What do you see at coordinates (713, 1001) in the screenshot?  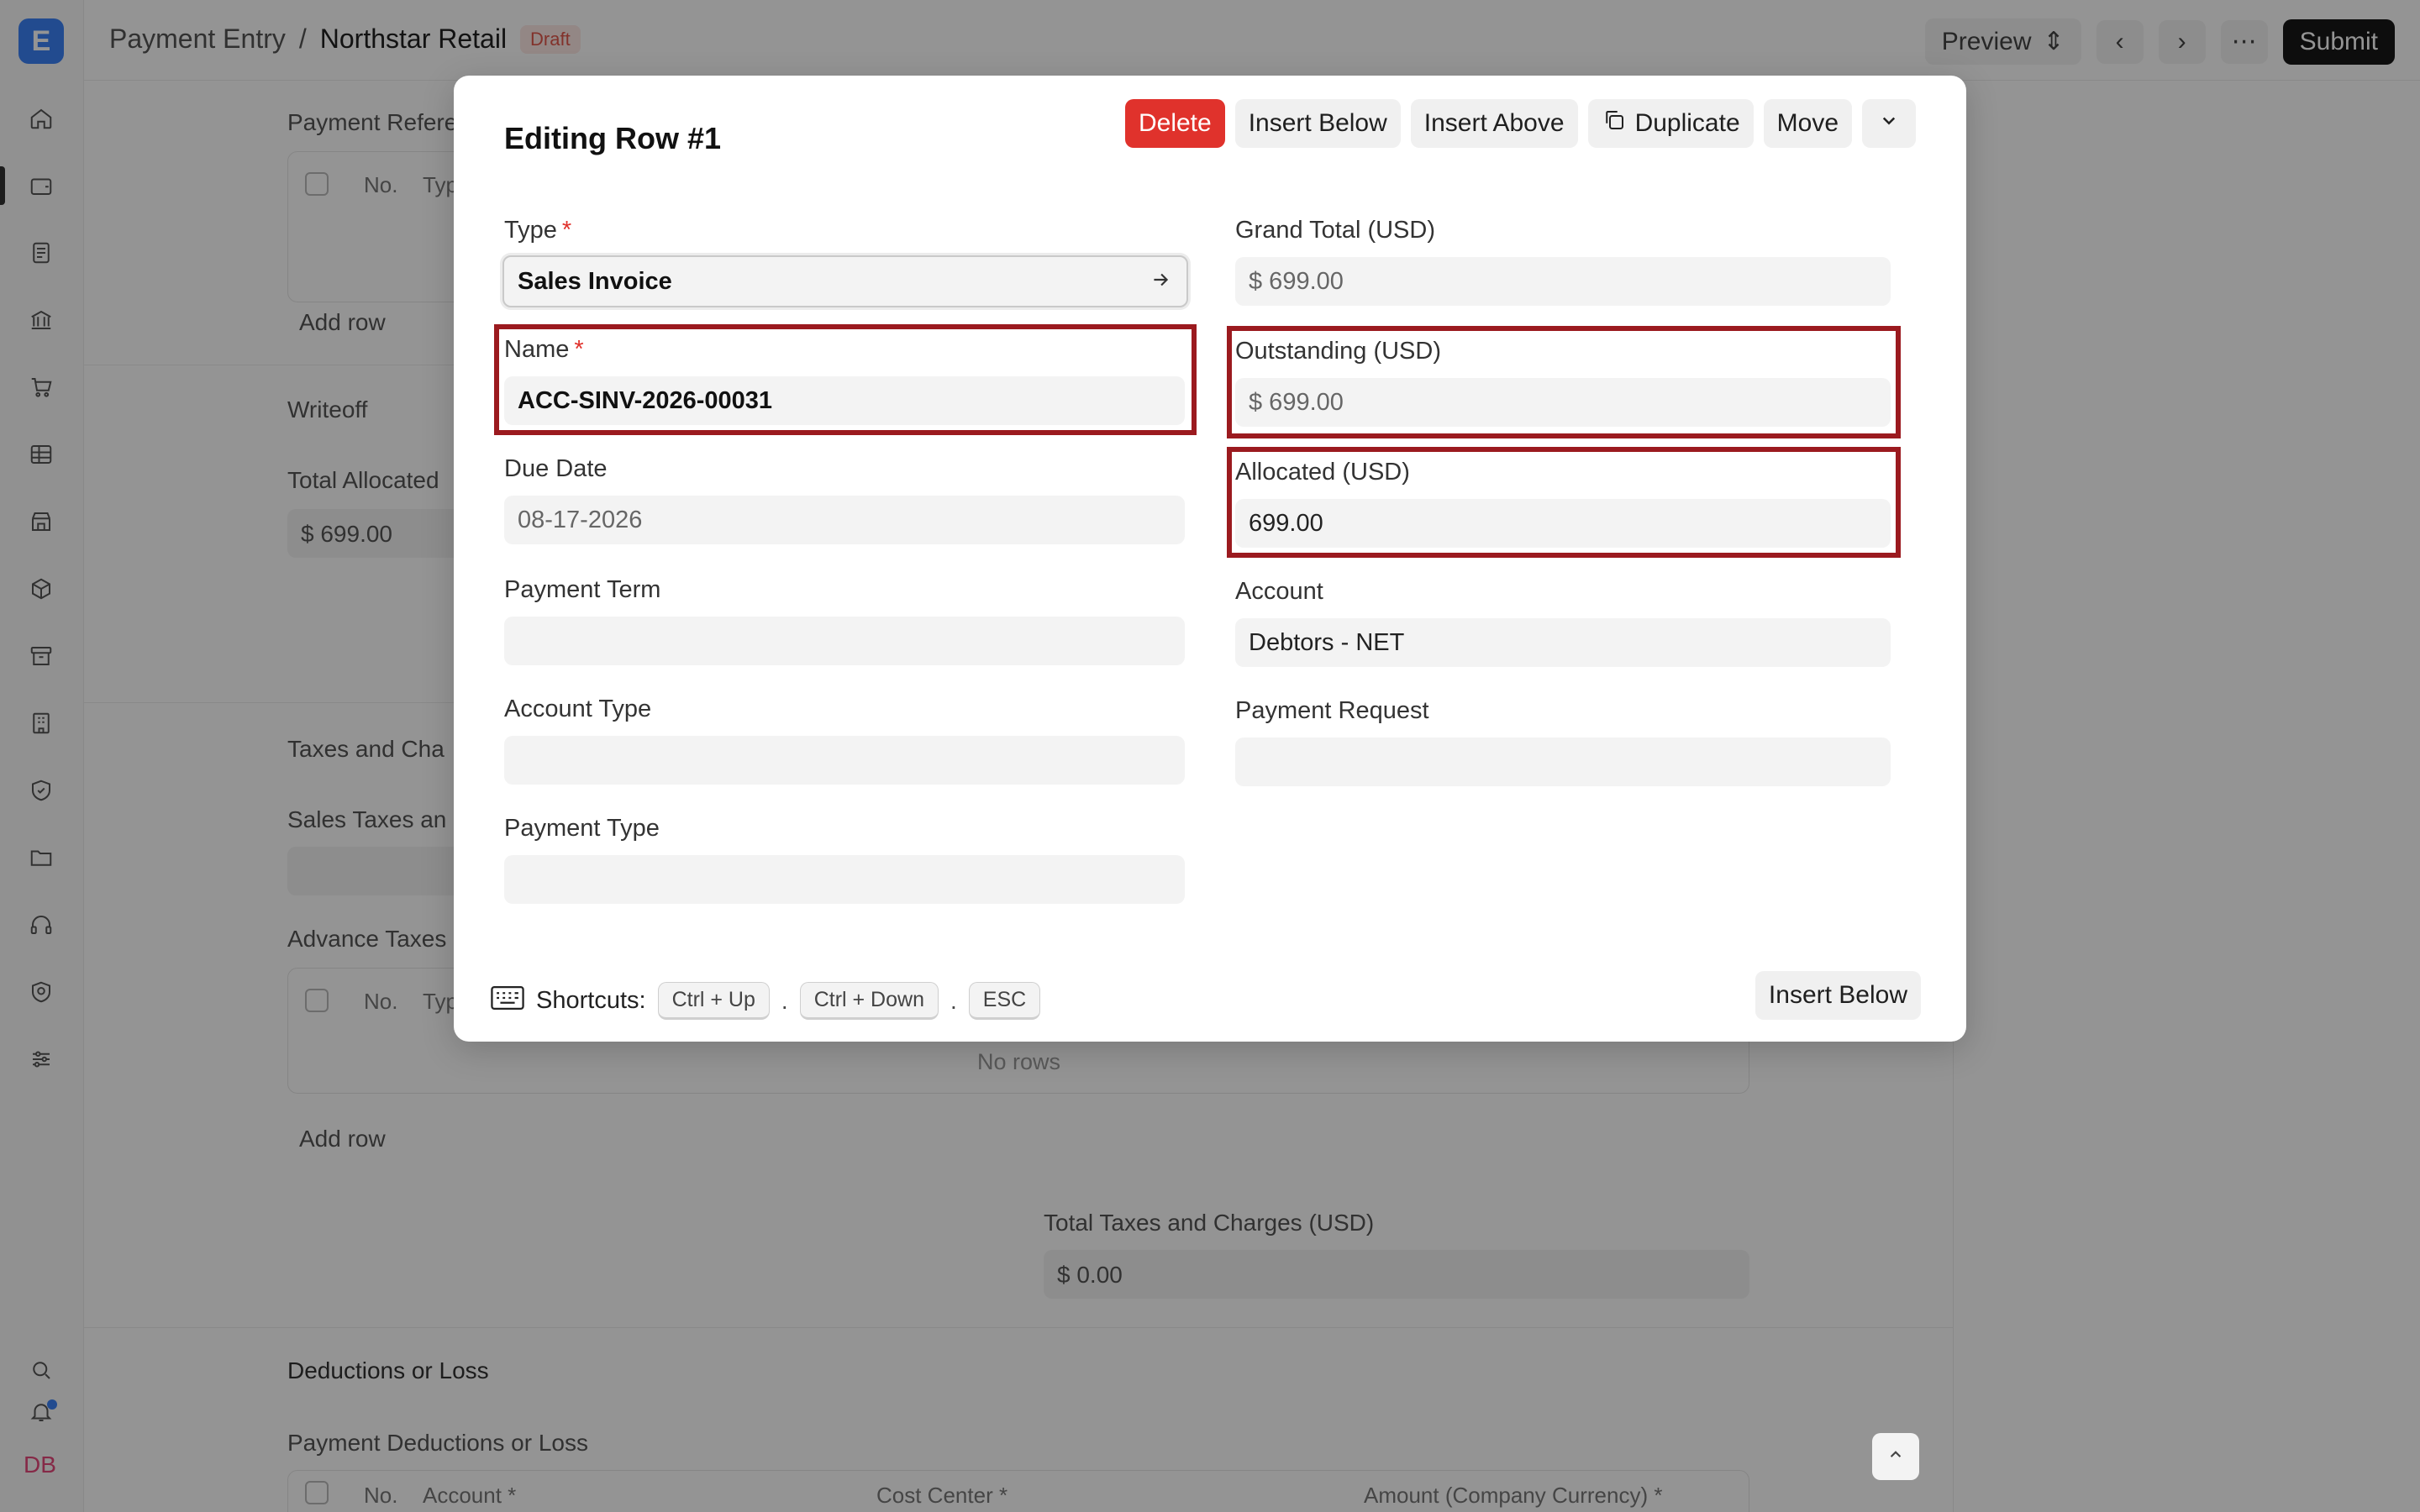 I see `shortcut-key-ctrl-up: Ctrl + Up` at bounding box center [713, 1001].